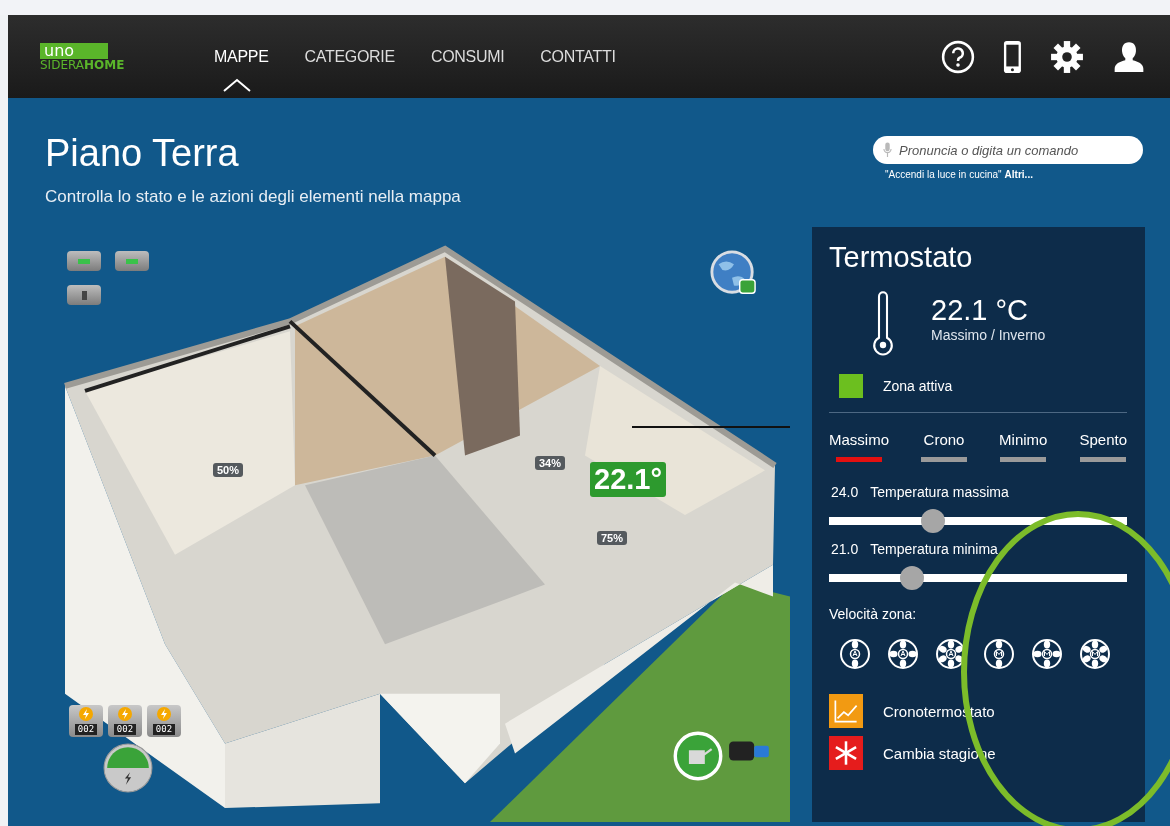 This screenshot has height=826, width=1170. What do you see at coordinates (1129, 56) in the screenshot?
I see `user-icon` at bounding box center [1129, 56].